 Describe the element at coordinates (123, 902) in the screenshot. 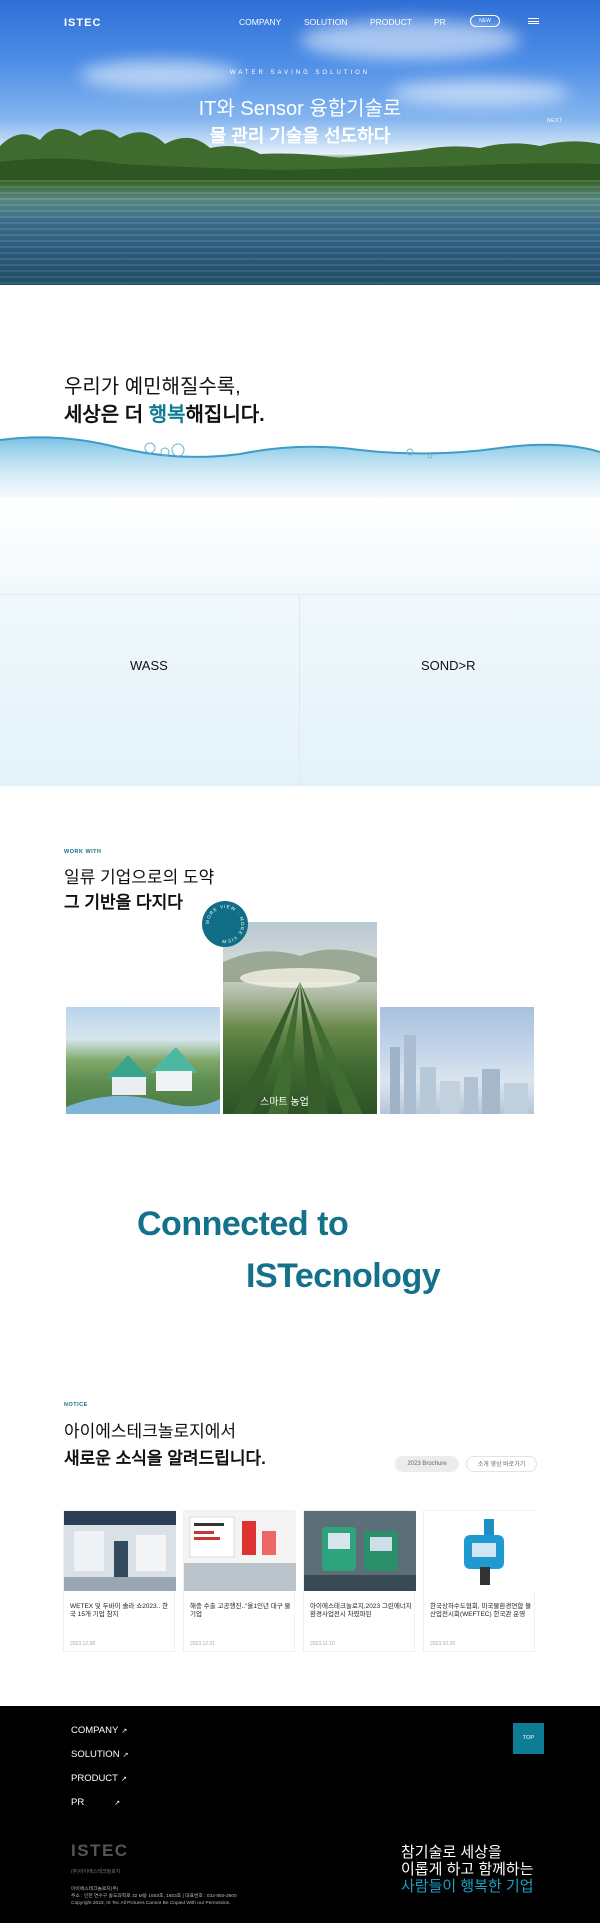

I see `work-headline-2: 그 기반을 다지다` at that location.